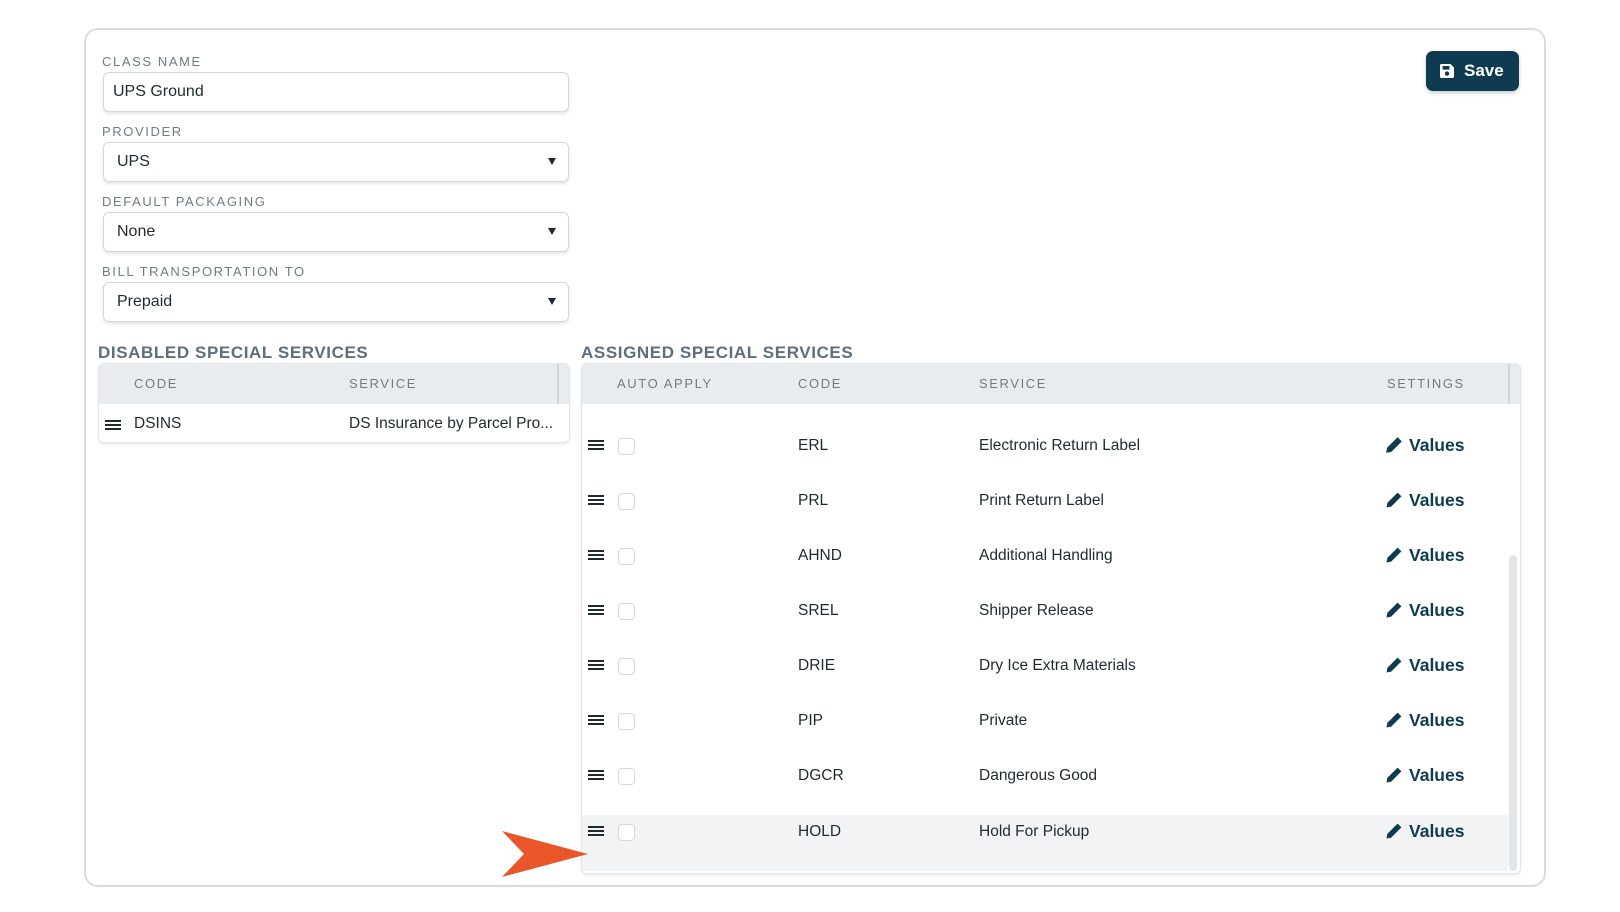 The width and height of the screenshot is (1620, 912). I want to click on floppy-disk-icon, so click(1447, 71).